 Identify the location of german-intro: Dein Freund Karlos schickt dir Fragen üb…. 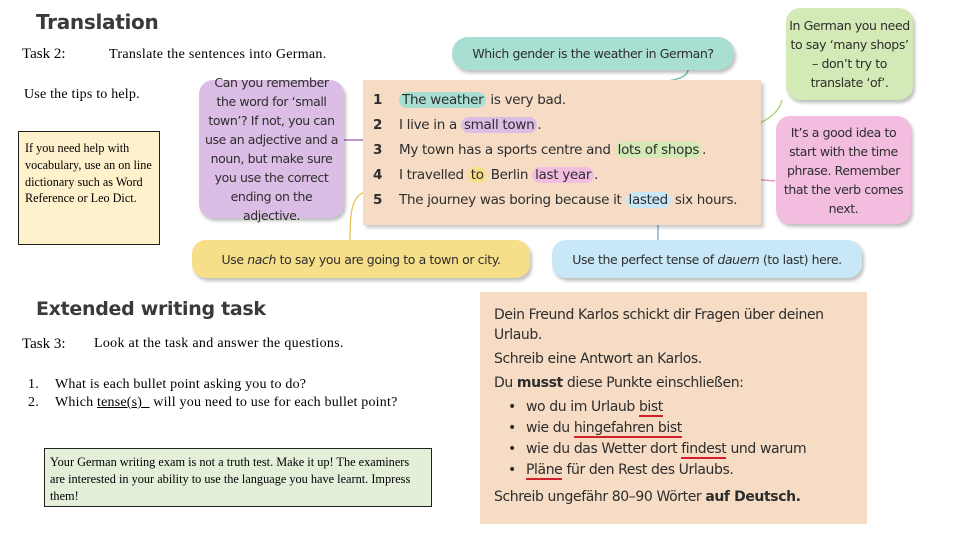
(659, 325).